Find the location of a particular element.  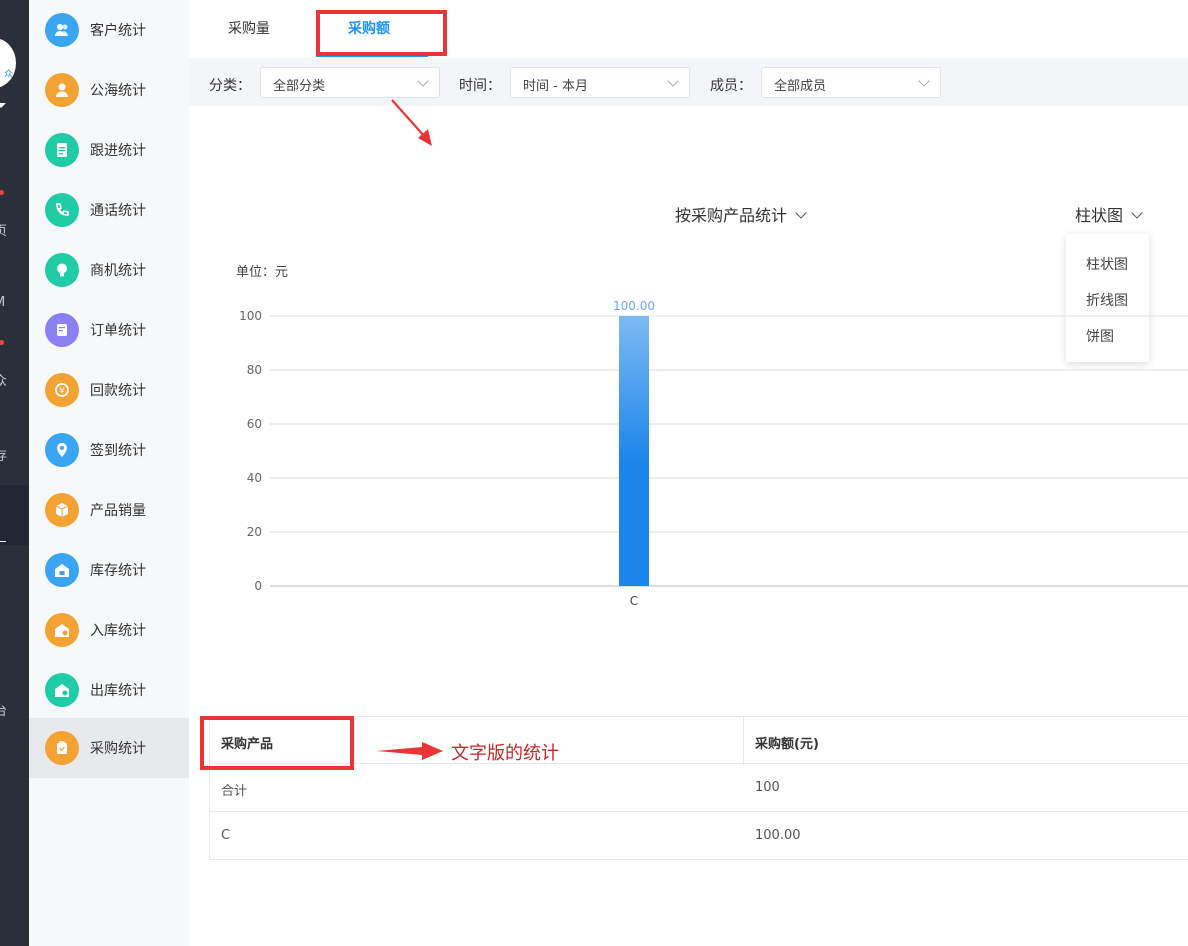

bar is located at coordinates (634, 451).